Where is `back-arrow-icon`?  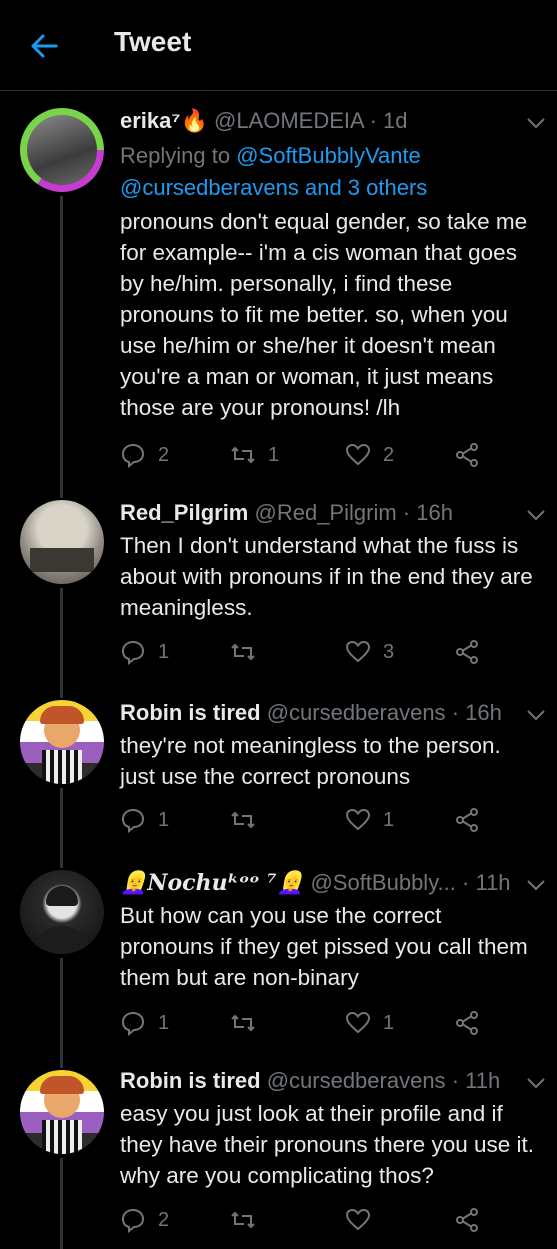 back-arrow-icon is located at coordinates (44, 46).